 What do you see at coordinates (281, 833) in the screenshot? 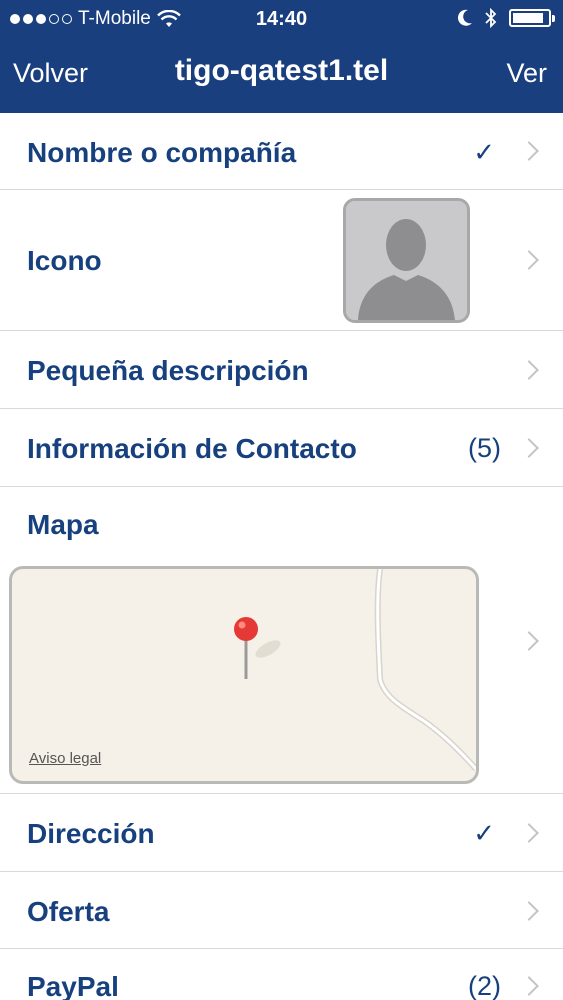
I see `row-address: Dirección ✓` at bounding box center [281, 833].